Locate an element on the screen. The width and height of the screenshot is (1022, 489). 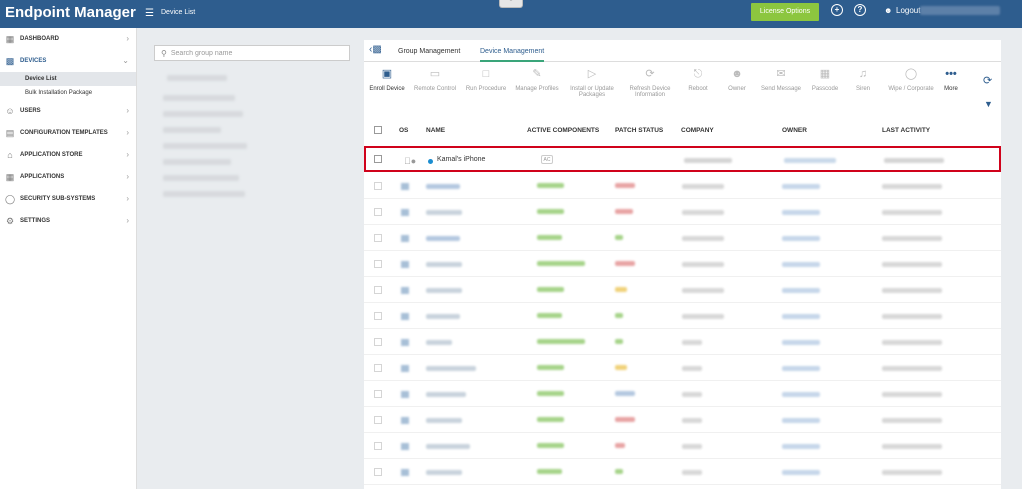
back-tree-icon: ‹▩ is located at coordinates (375, 49).